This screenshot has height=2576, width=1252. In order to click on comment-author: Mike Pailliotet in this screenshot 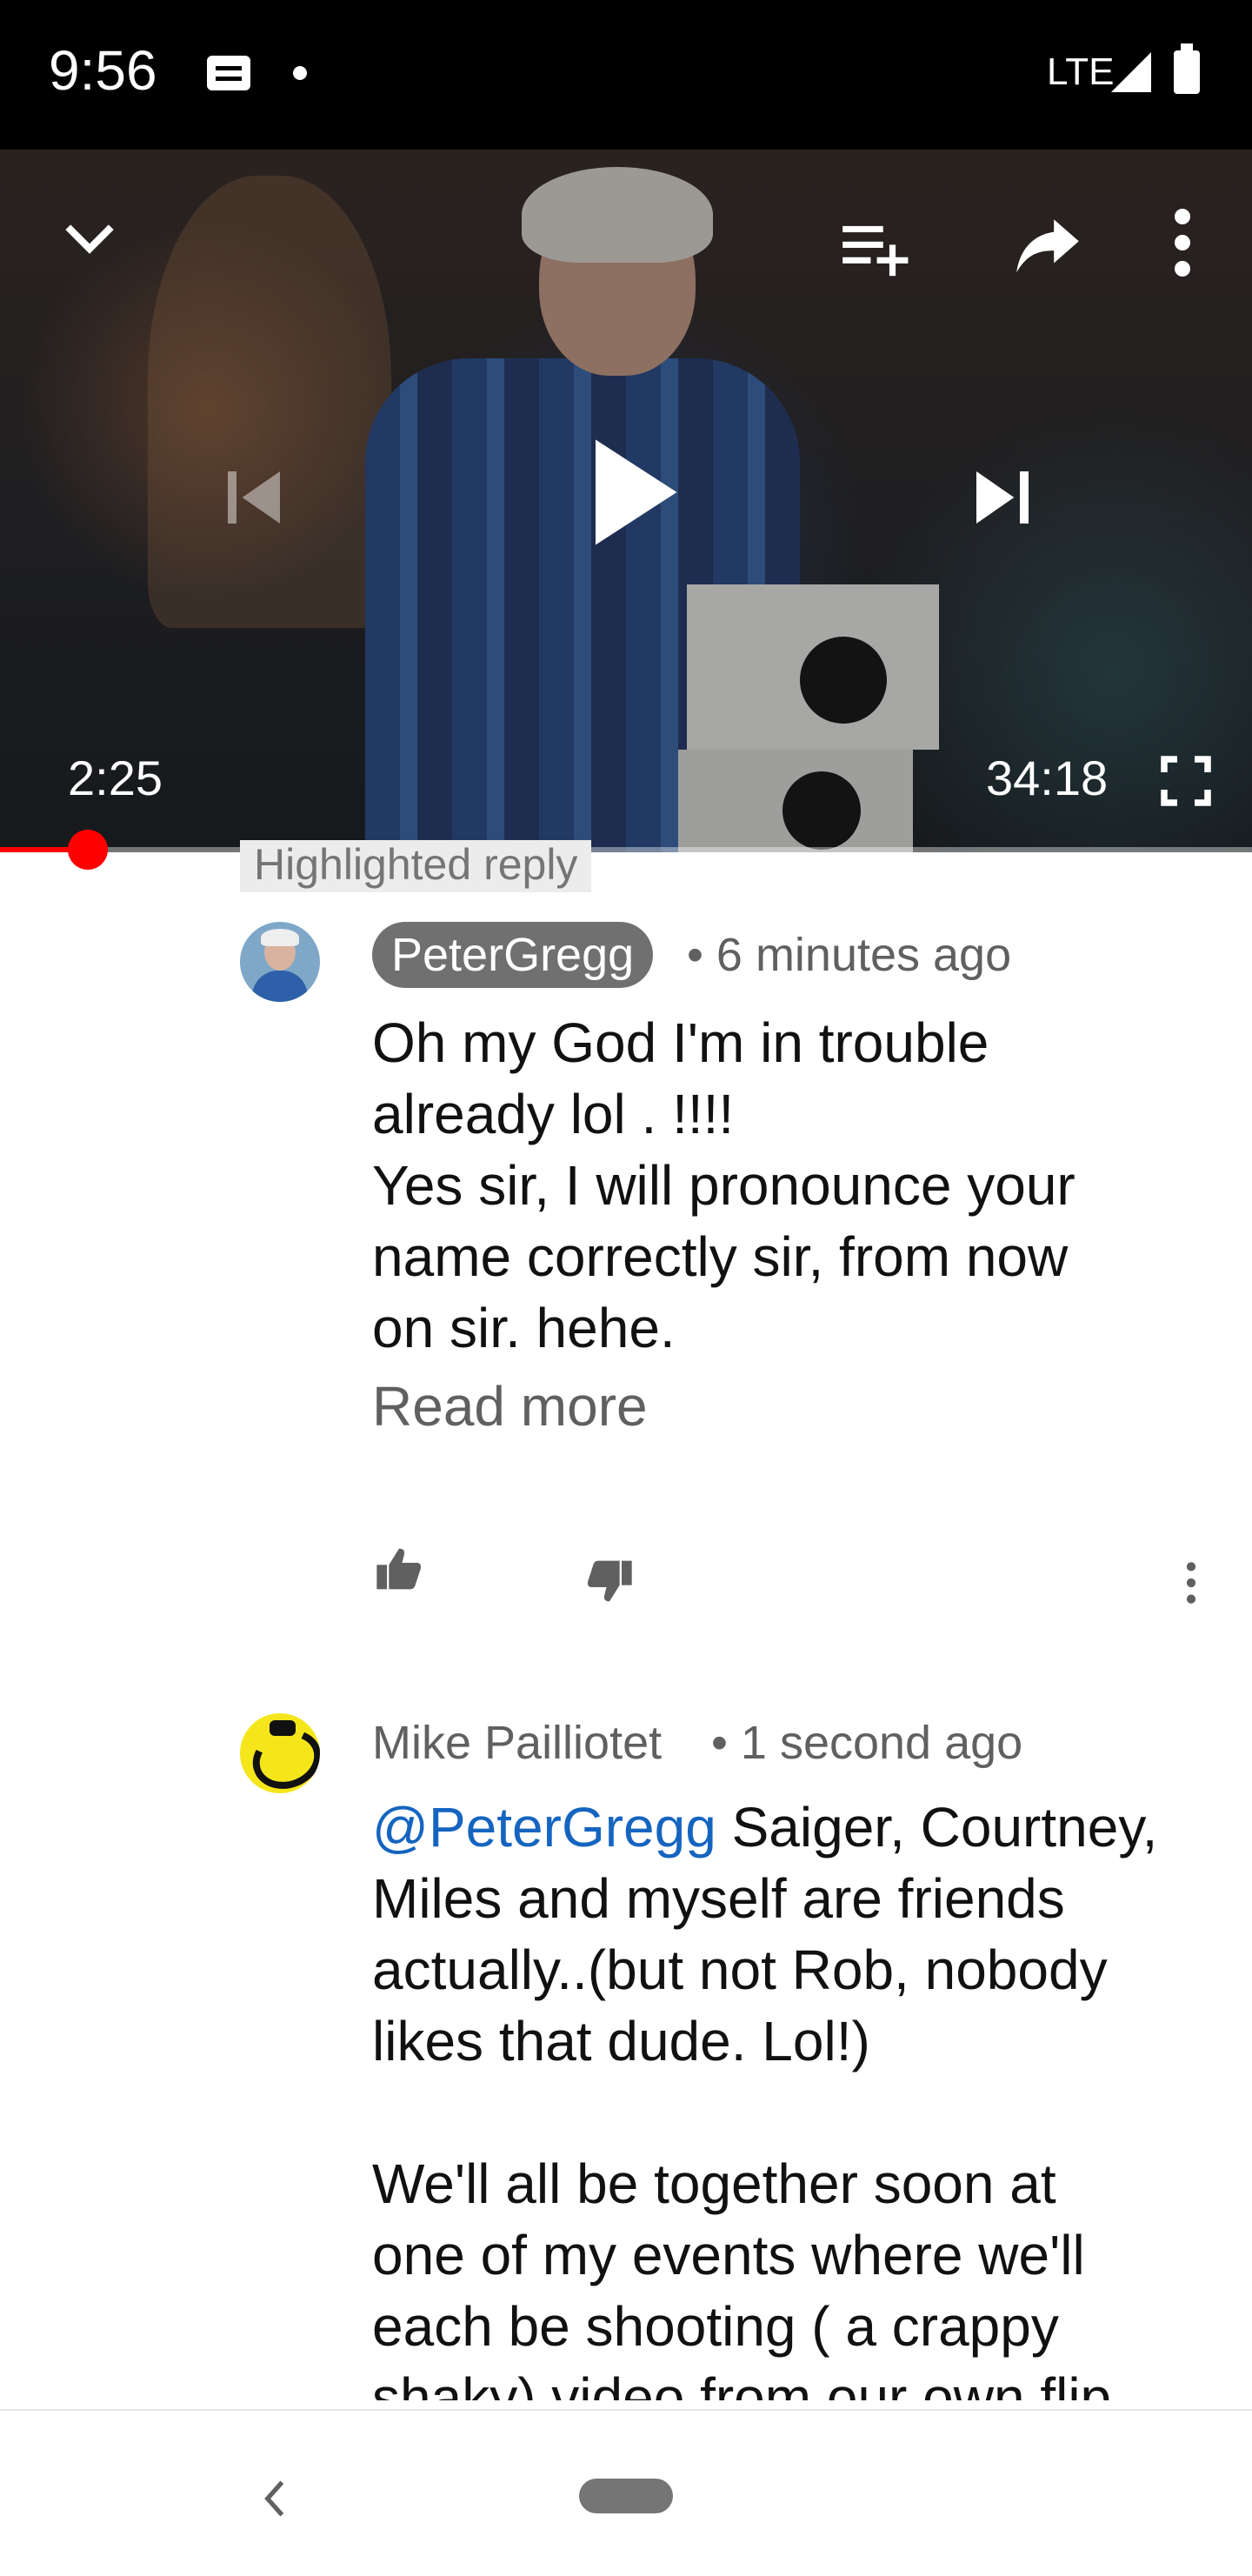, I will do `click(517, 1743)`.